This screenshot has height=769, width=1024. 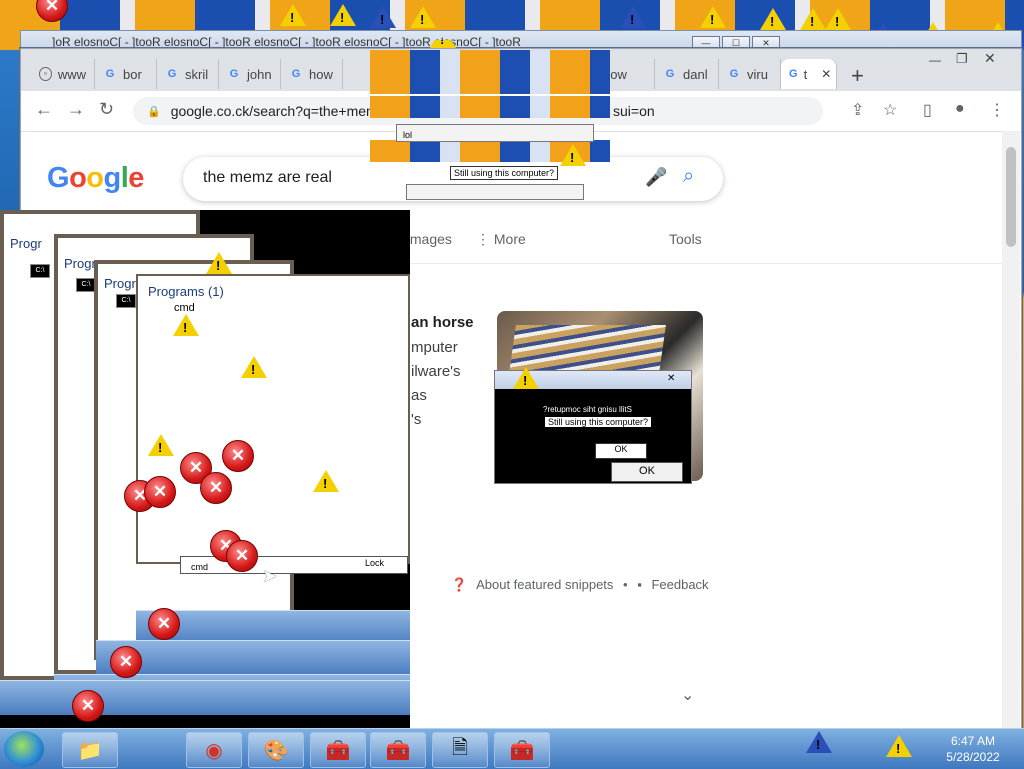 I want to click on tab-2: G skril, so click(x=188, y=74).